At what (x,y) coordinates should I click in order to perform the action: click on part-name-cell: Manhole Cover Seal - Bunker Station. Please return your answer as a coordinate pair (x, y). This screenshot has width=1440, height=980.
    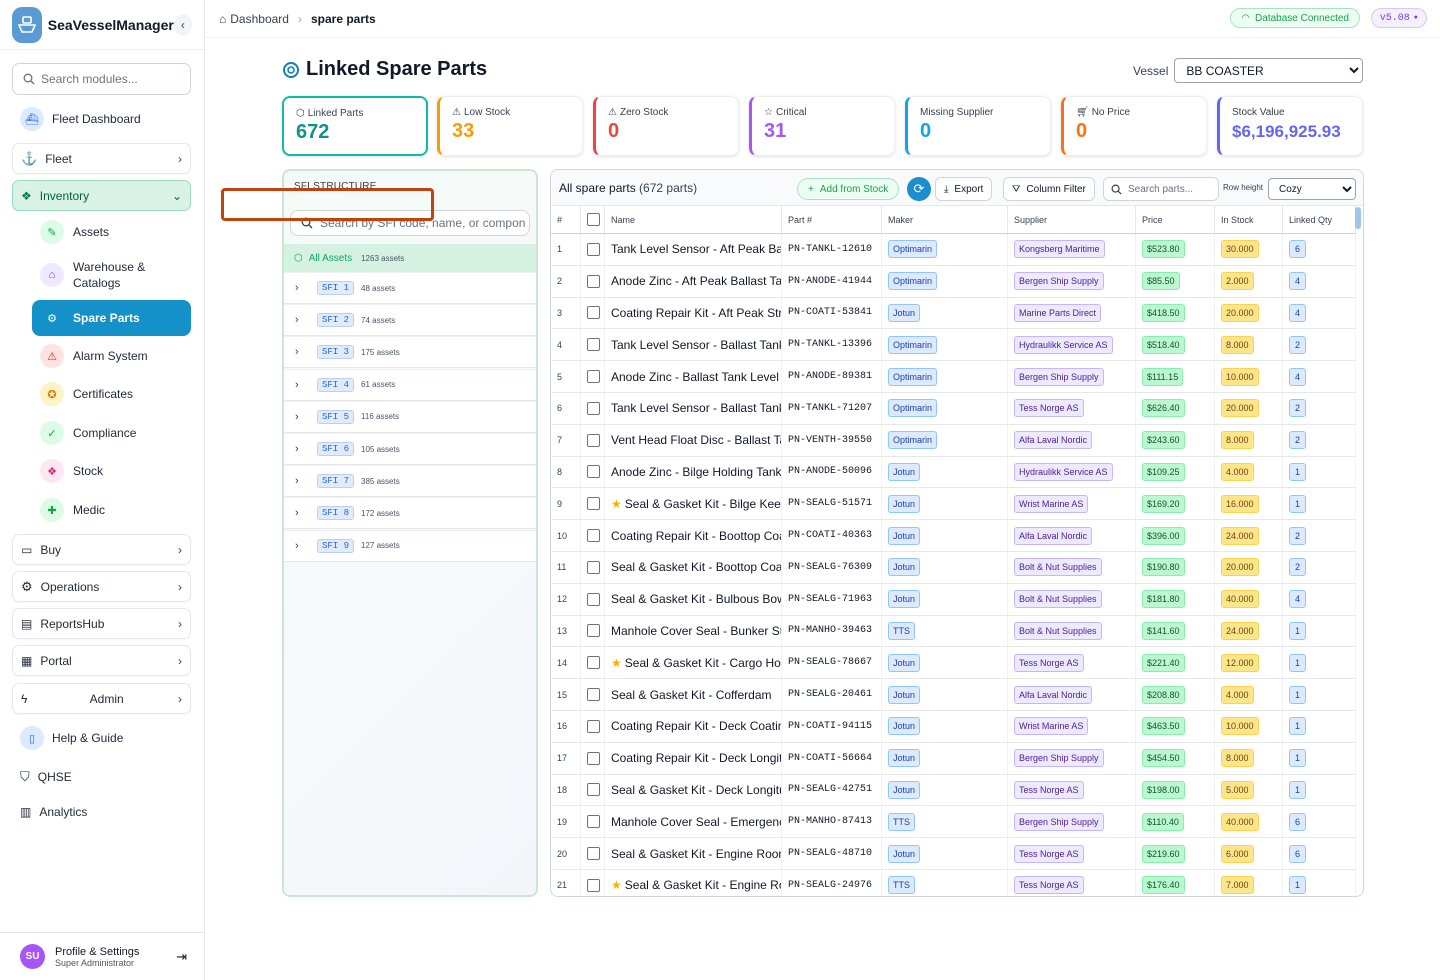
    Looking at the image, I should click on (693, 631).